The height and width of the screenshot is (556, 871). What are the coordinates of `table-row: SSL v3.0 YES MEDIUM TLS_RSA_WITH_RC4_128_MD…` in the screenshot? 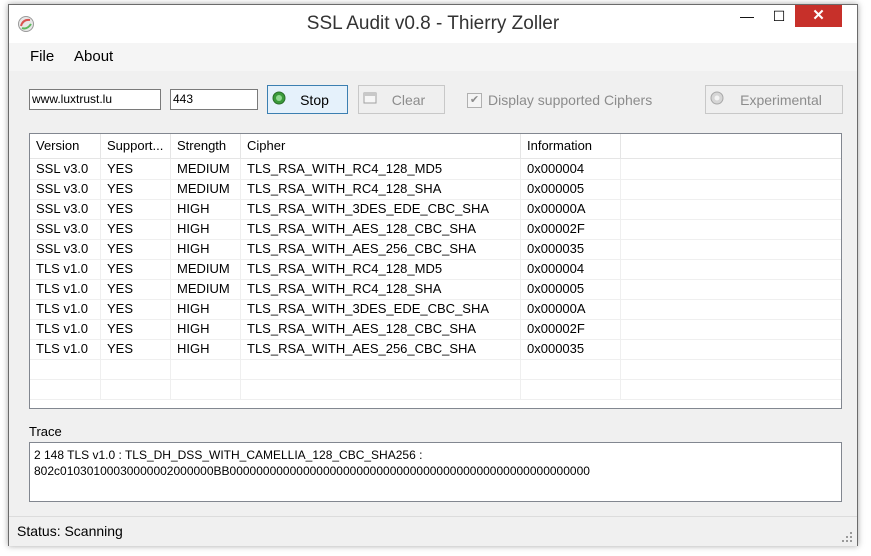 It's located at (435, 169).